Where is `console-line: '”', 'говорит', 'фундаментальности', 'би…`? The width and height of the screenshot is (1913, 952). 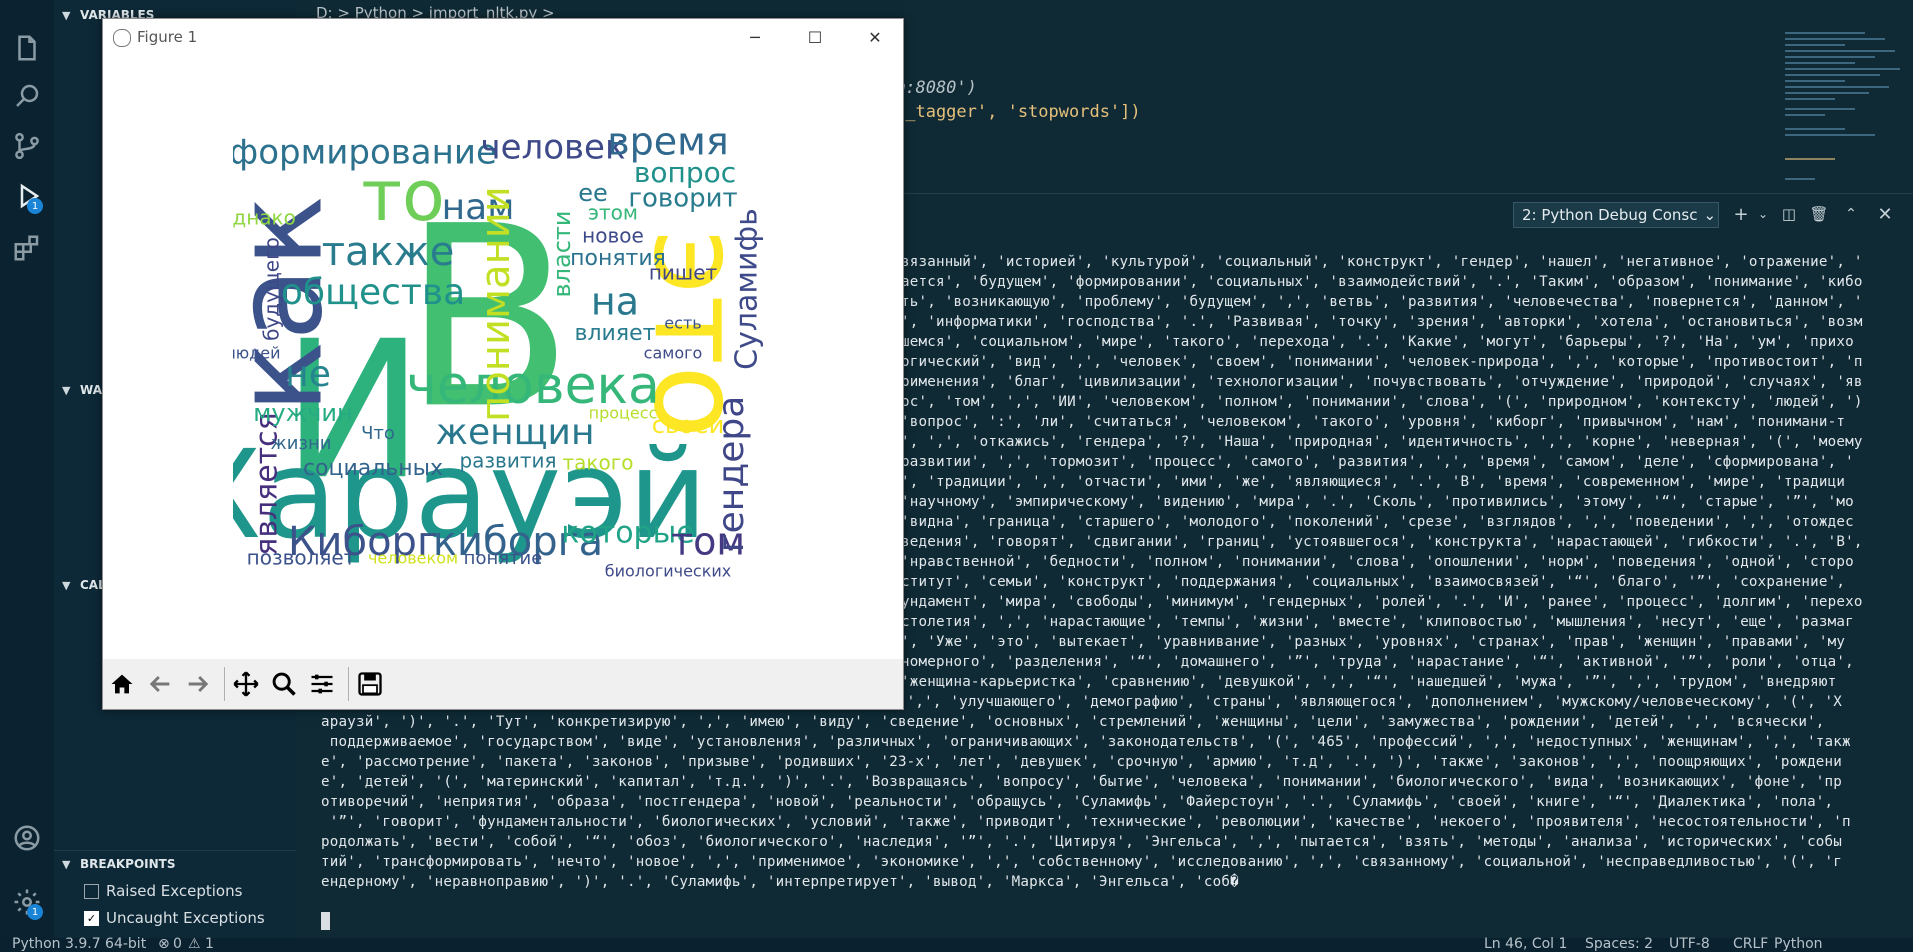 console-line: '”', 'говорит', 'фундаментальности', 'би… is located at coordinates (1086, 822).